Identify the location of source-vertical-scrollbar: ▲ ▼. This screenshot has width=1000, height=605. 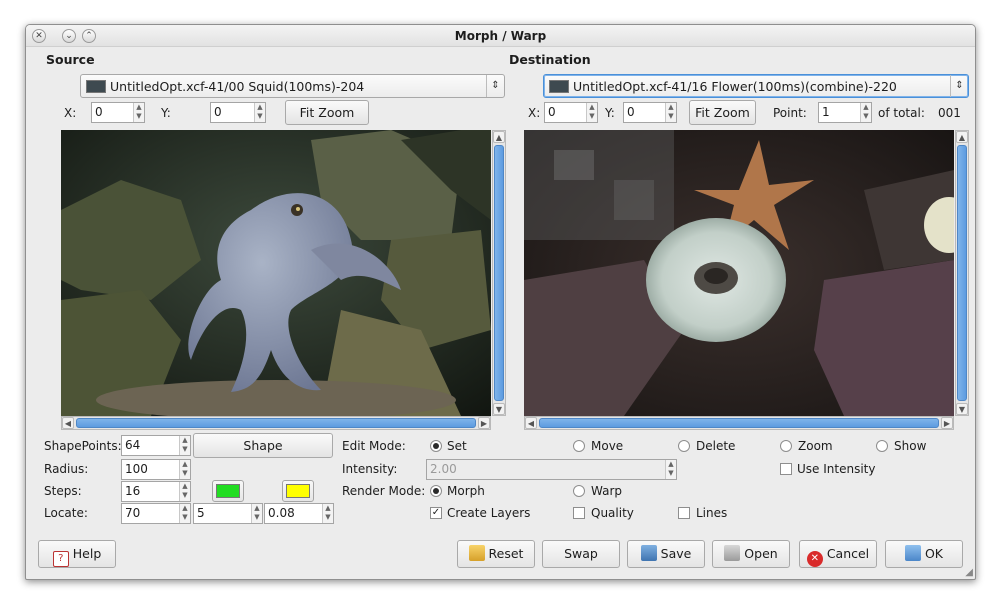
(499, 273).